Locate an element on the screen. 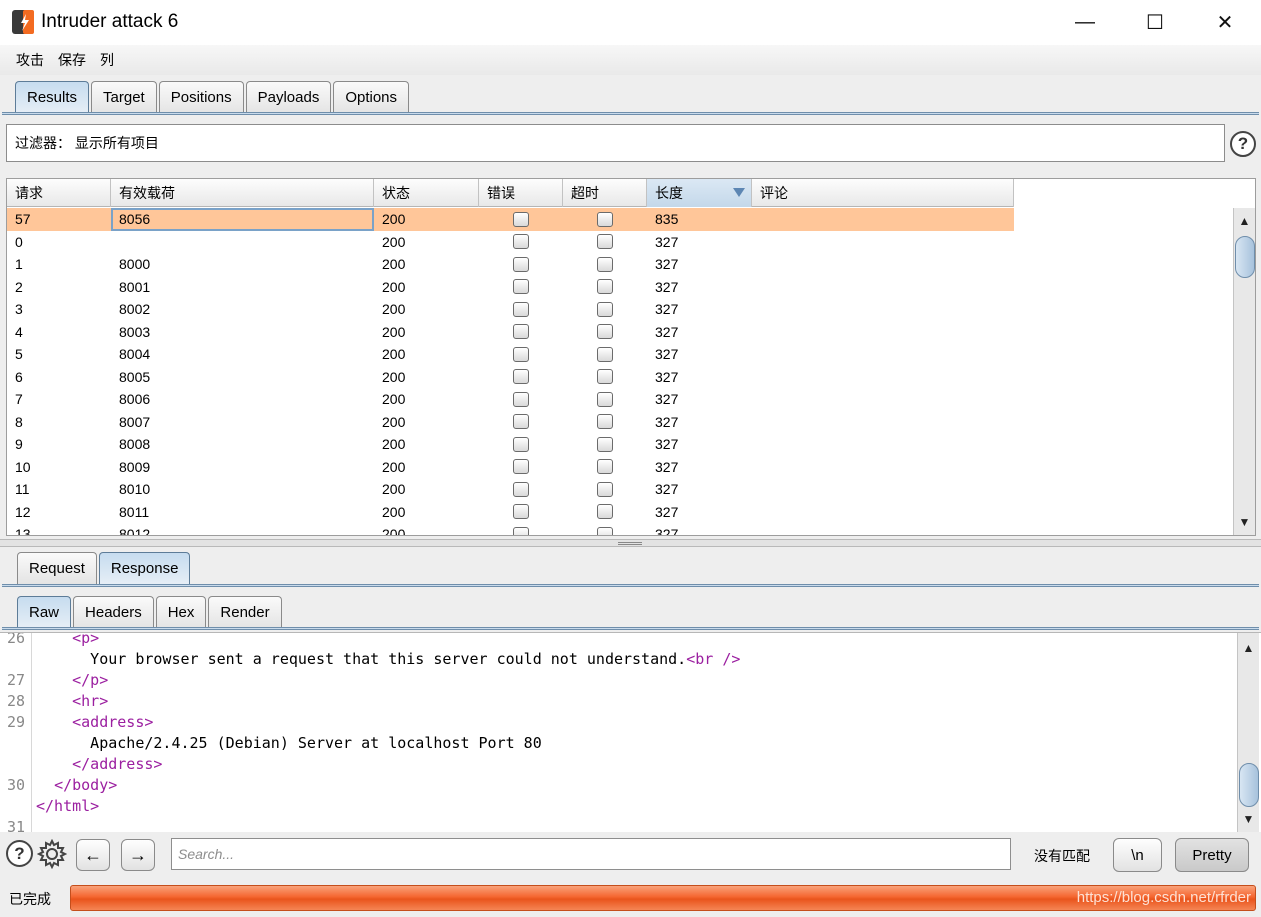 Image resolution: width=1261 pixels, height=917 pixels. table-cell-status: 200 is located at coordinates (394, 286).